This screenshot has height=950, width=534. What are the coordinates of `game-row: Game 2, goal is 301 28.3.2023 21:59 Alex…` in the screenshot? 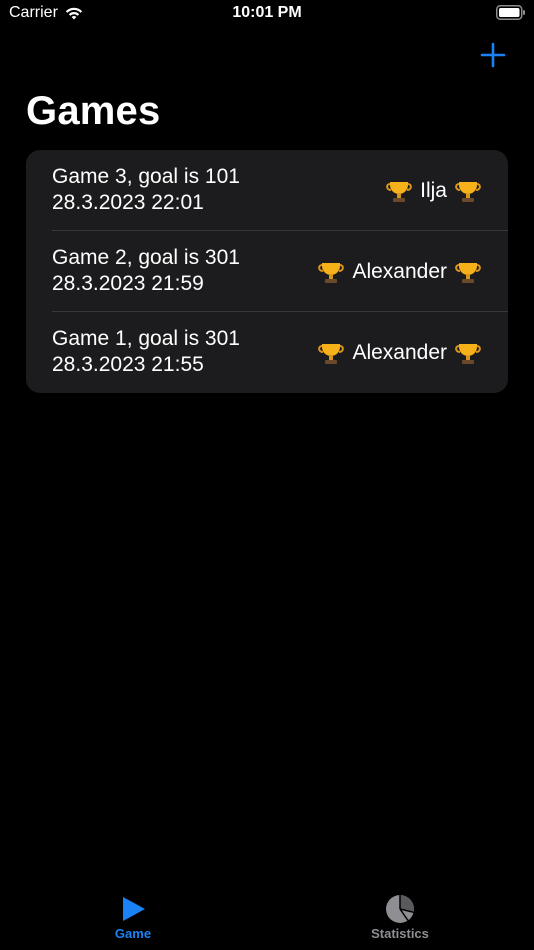 It's located at (267, 271).